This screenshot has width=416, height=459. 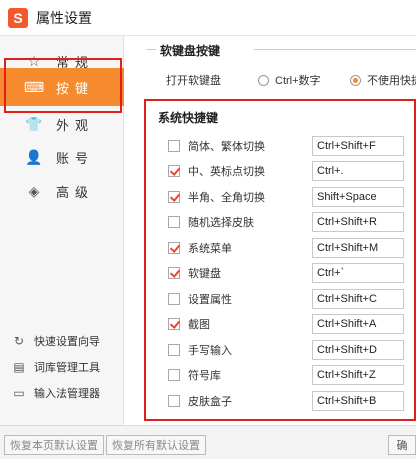 I want to click on hotkey-row-punctuation: 中、英标点切换, so click(x=238, y=171).